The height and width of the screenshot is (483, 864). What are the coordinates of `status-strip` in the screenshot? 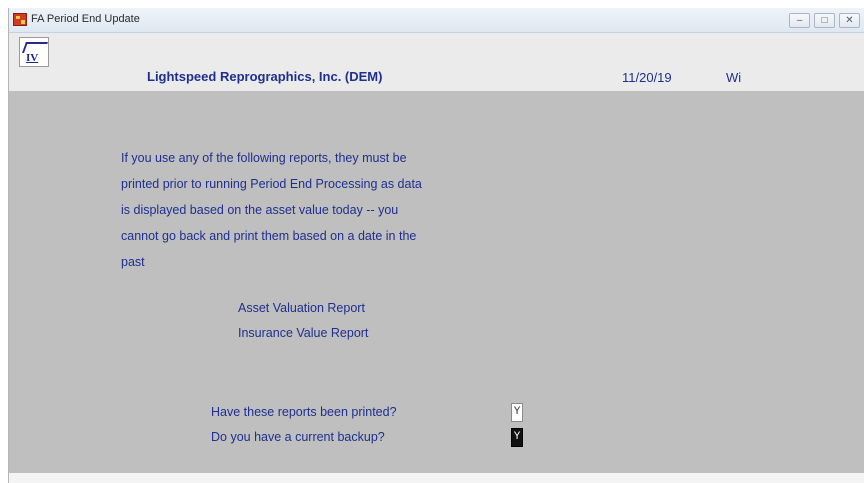 It's located at (436, 478).